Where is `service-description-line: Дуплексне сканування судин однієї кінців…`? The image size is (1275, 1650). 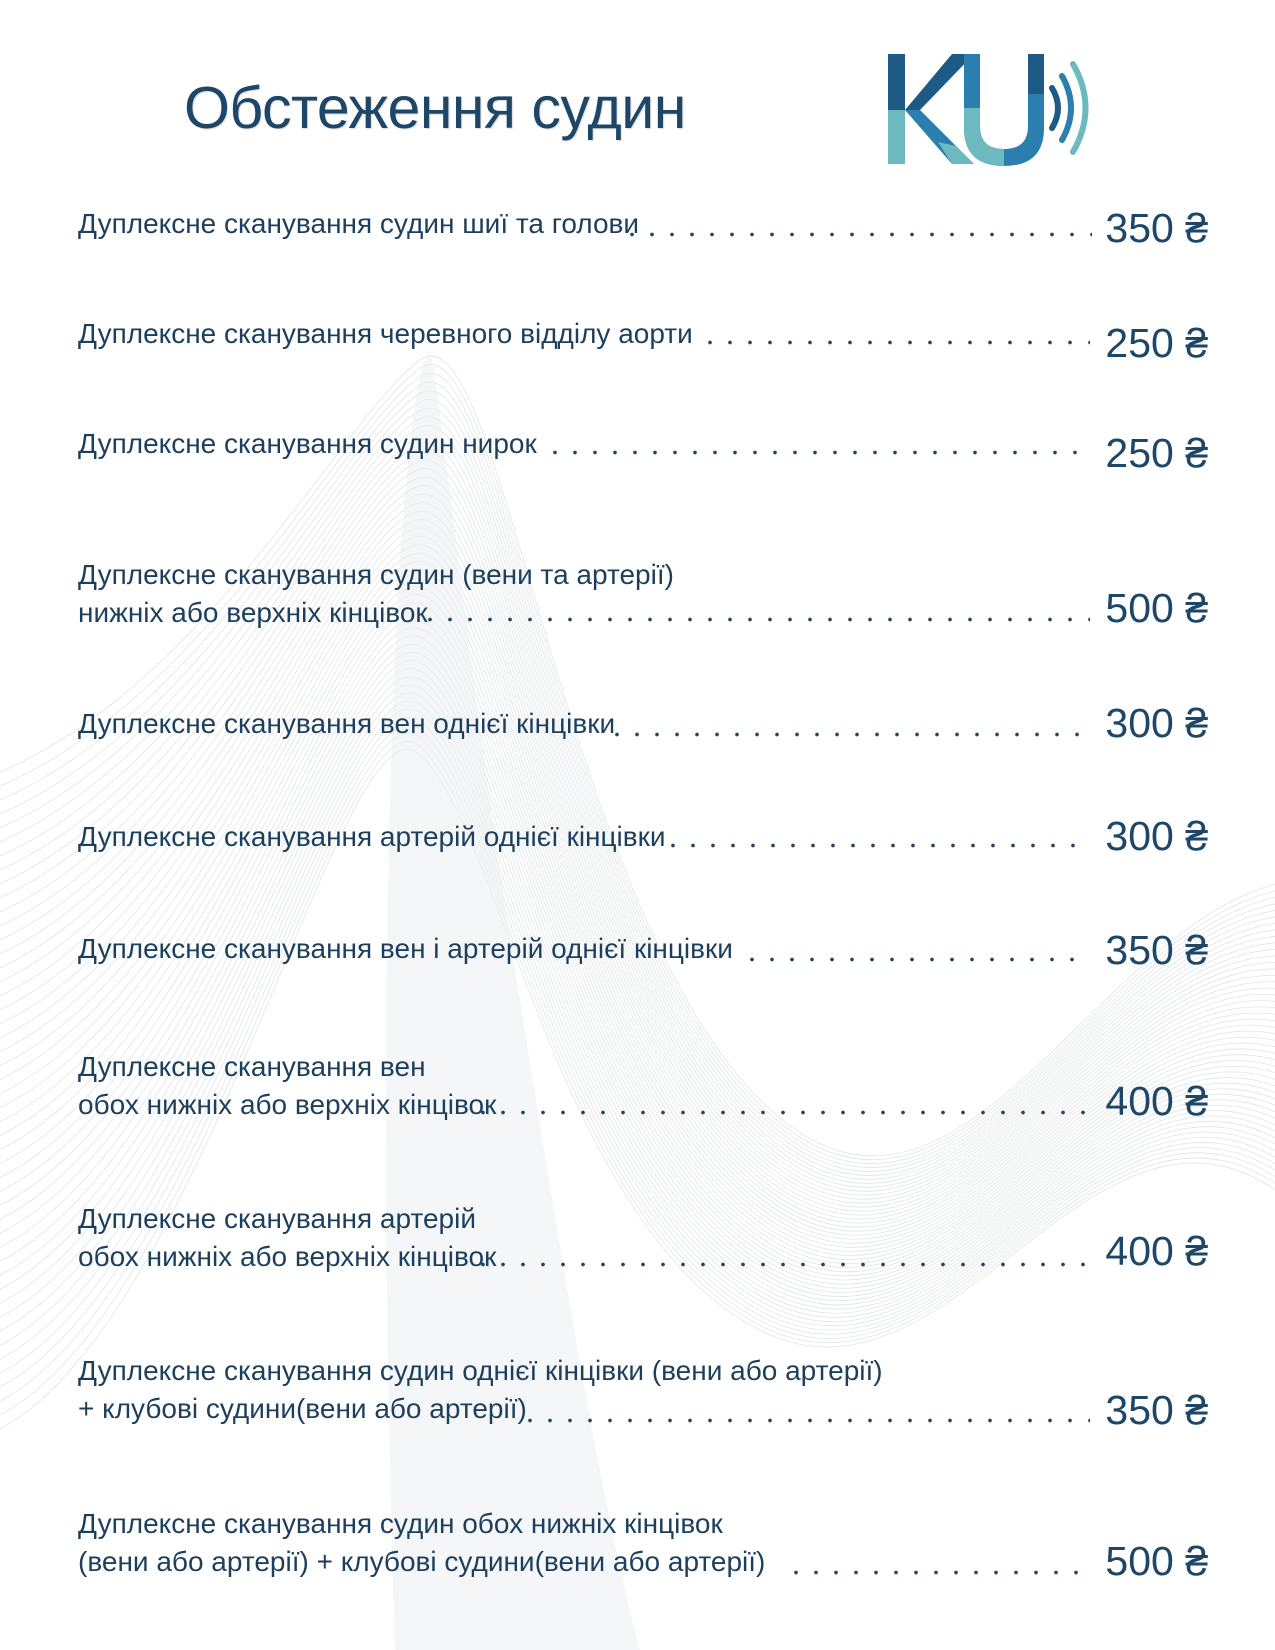
service-description-line: Дуплексне сканування судин однієї кінців… is located at coordinates (480, 1370).